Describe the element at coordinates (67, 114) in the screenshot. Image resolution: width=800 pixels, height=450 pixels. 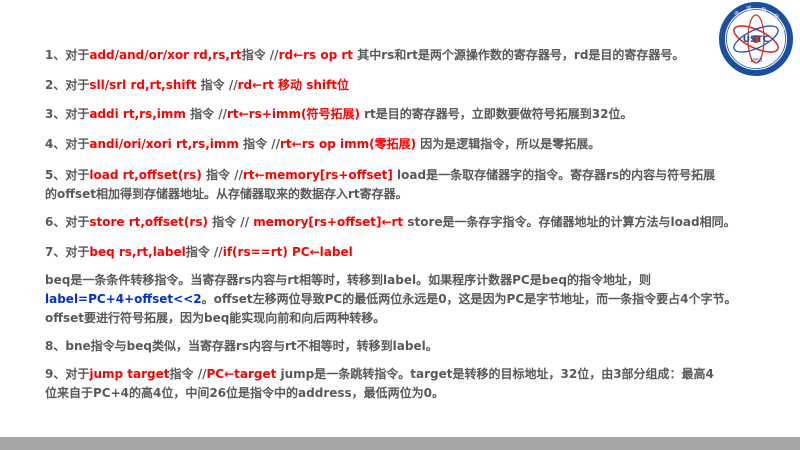
I see `item-3-prefix: 3、对于` at that location.